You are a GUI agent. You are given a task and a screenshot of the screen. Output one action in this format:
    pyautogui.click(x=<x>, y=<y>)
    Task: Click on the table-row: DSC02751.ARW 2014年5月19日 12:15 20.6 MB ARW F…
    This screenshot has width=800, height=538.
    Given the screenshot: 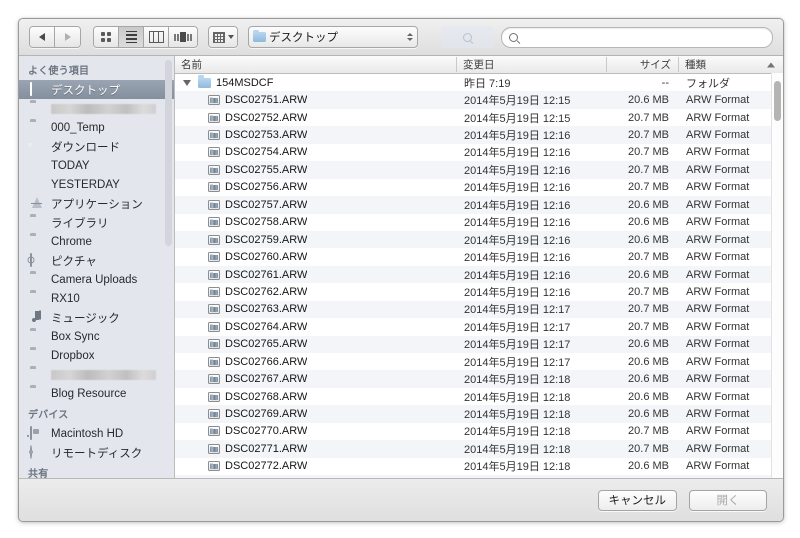 What is the action you would take?
    pyautogui.click(x=479, y=100)
    